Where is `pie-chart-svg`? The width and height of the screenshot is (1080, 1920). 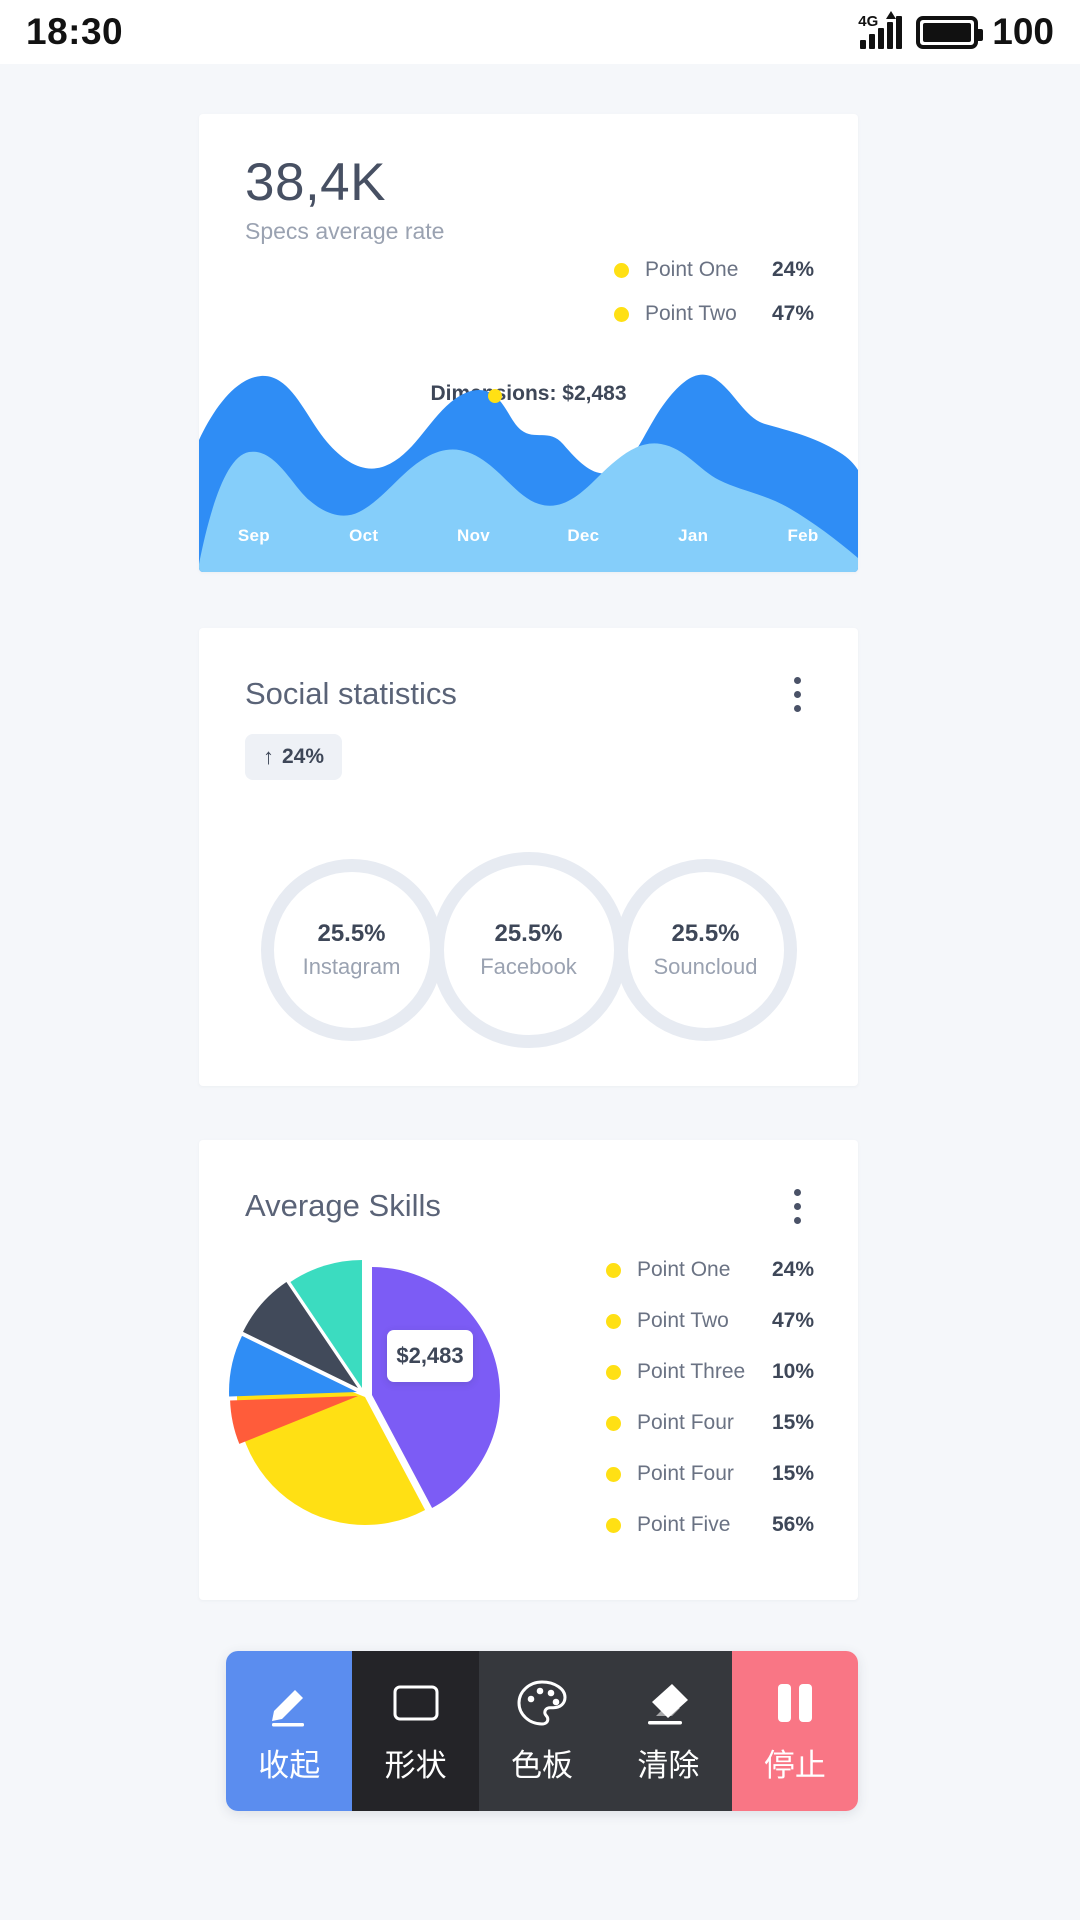
pie-chart-svg is located at coordinates (364, 1392).